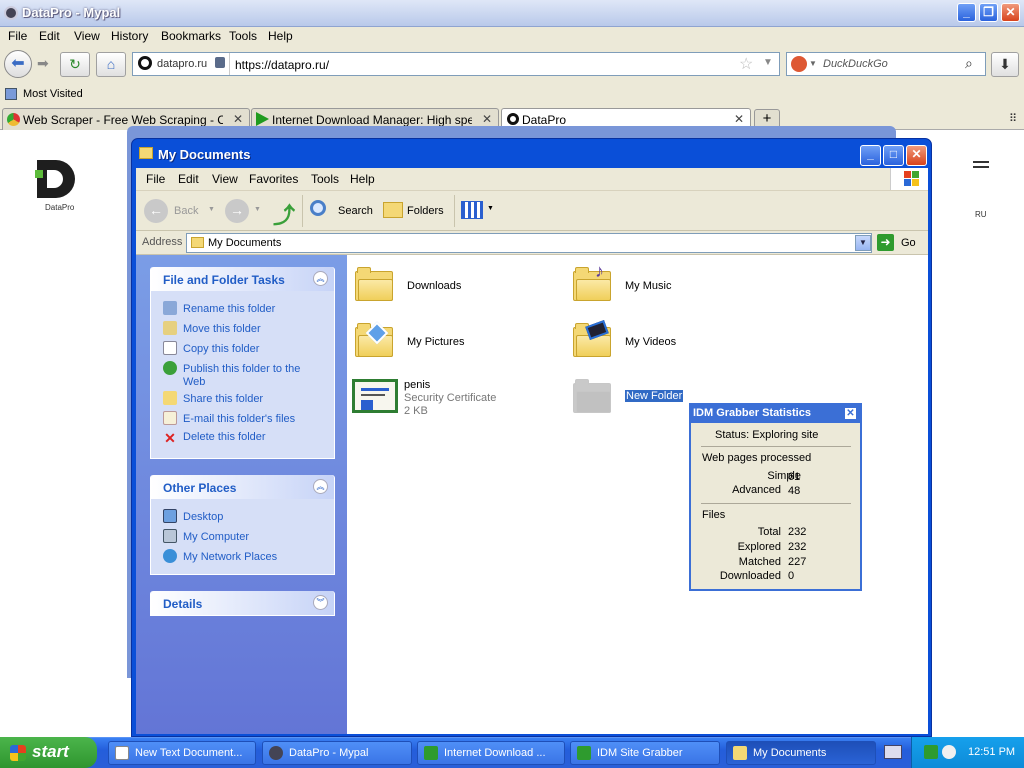  I want to click on windows-flag-icon, so click(909, 179).